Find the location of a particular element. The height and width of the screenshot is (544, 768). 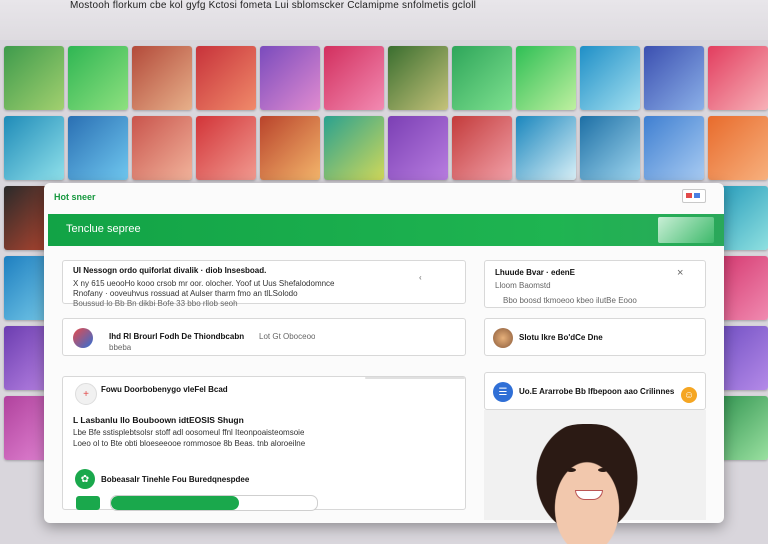

person-face is located at coordinates (587, 484).